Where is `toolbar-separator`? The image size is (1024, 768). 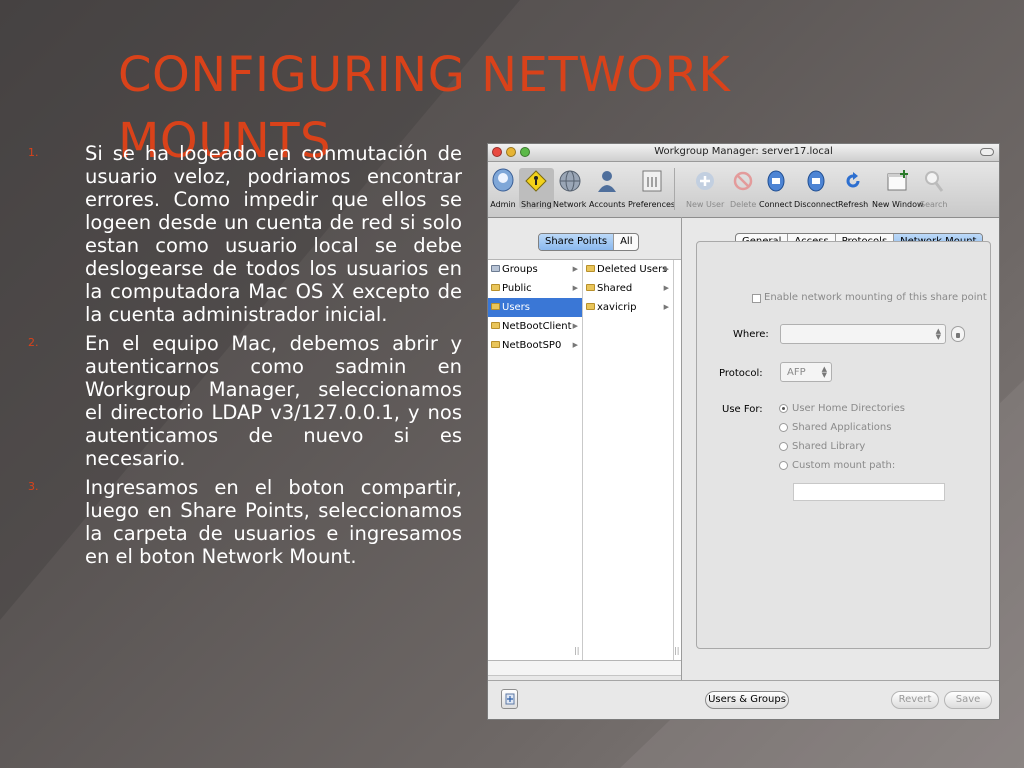 toolbar-separator is located at coordinates (674, 189).